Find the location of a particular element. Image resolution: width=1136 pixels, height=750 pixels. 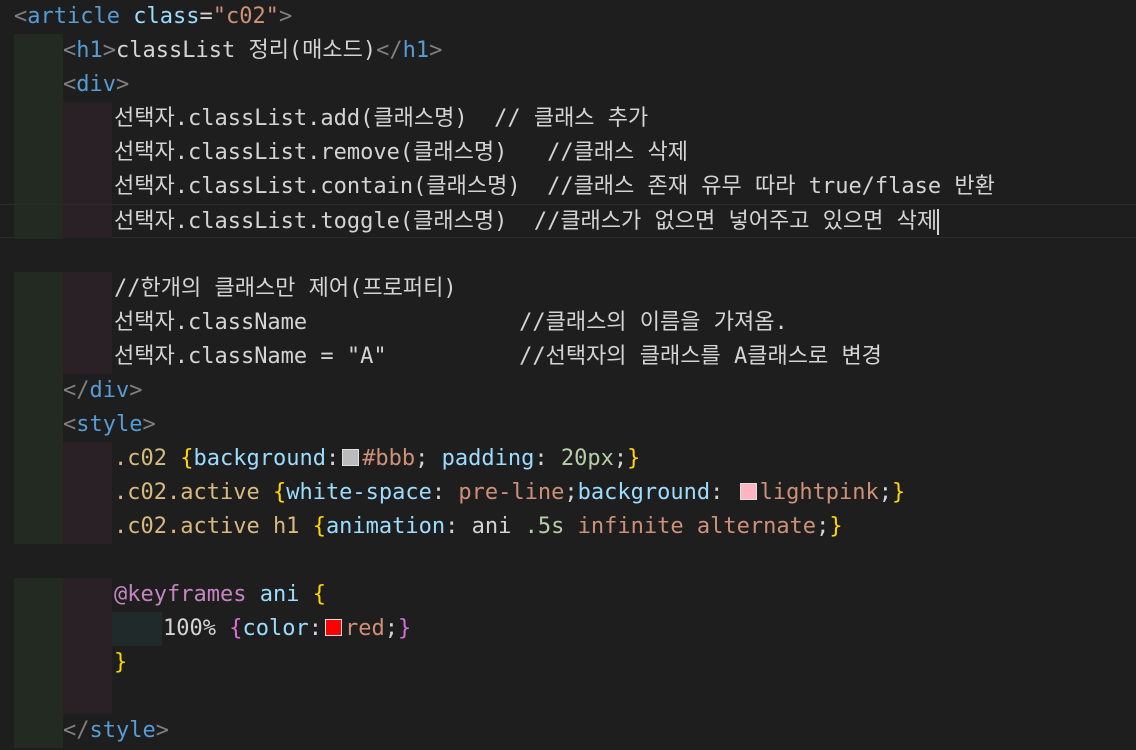

code-line: </div> is located at coordinates (568, 391).